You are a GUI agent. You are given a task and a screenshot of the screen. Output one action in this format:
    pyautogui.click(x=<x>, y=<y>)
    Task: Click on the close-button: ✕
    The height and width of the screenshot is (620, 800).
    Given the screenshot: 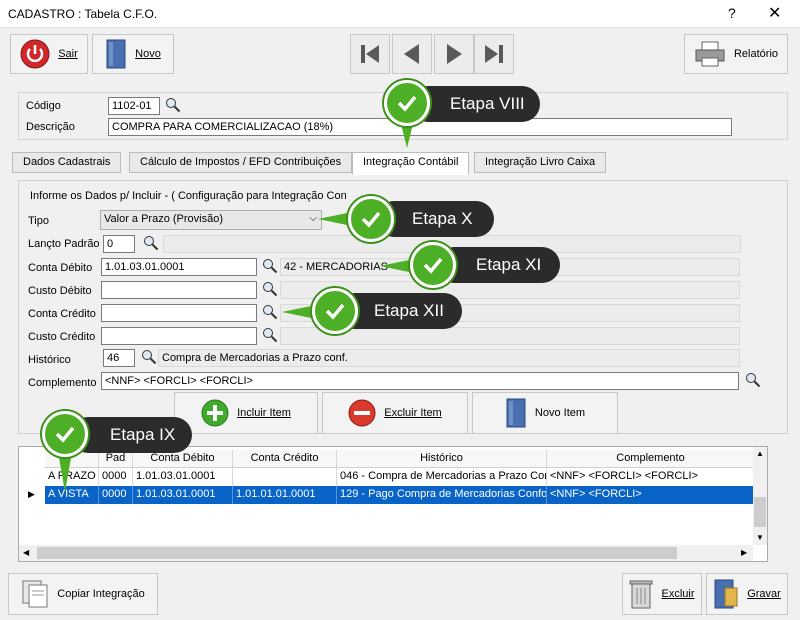 What is the action you would take?
    pyautogui.click(x=774, y=13)
    